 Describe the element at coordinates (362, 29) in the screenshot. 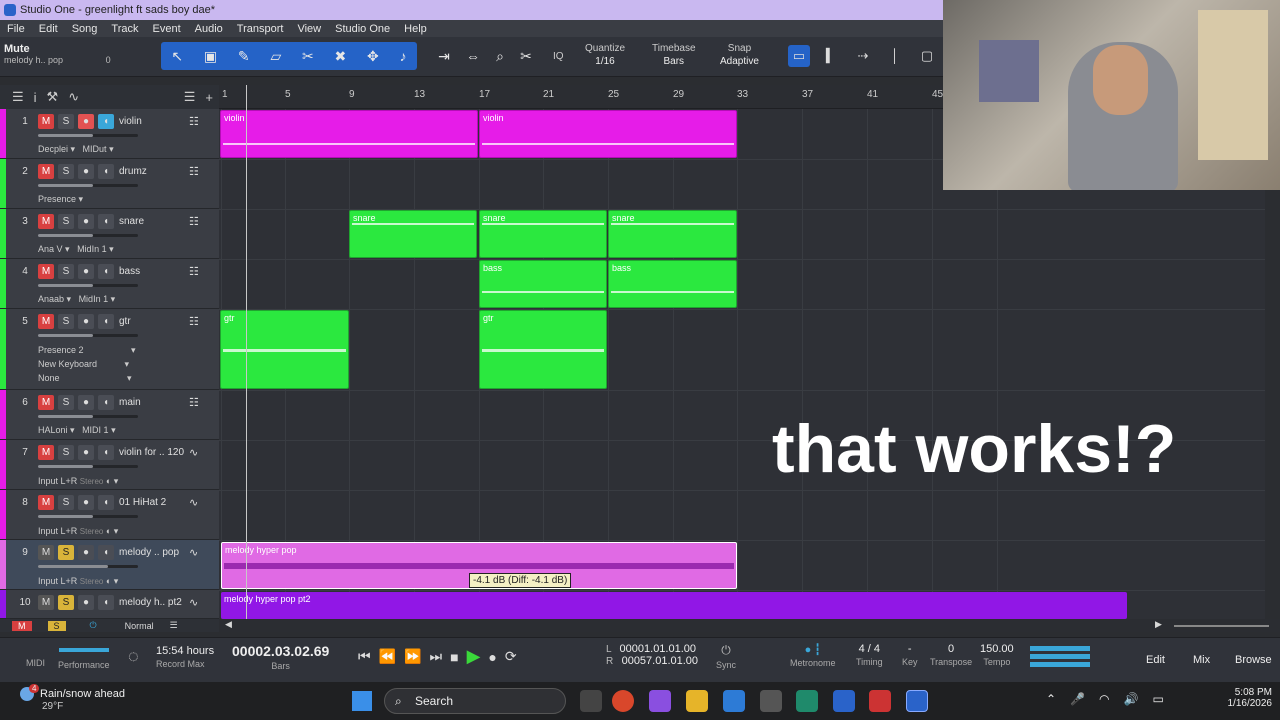

I see `menu-studio-one: Studio One` at that location.